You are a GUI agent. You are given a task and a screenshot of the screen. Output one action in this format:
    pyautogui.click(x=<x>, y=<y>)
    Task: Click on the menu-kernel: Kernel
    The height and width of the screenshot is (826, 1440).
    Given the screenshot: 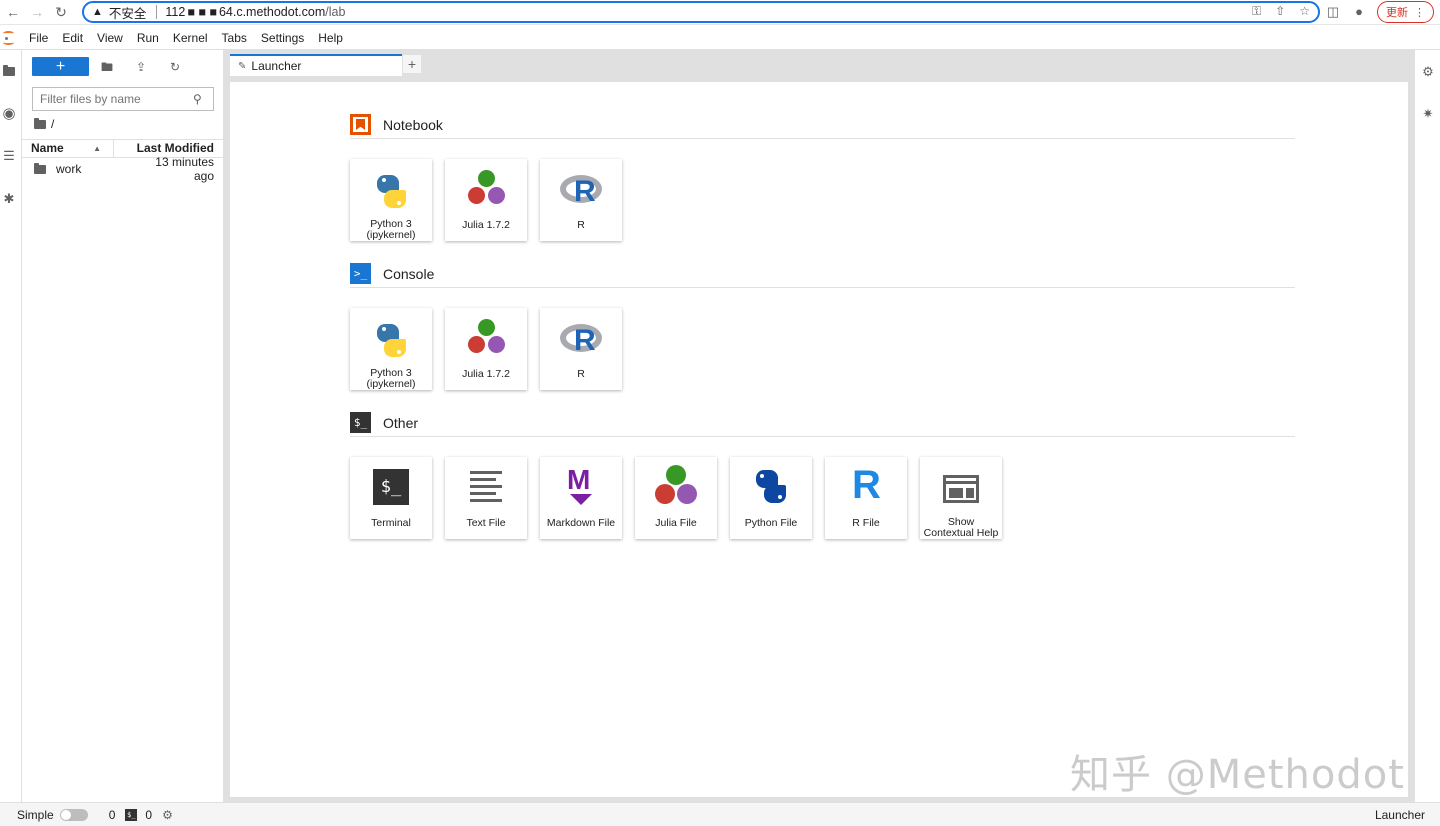 What is the action you would take?
    pyautogui.click(x=190, y=38)
    